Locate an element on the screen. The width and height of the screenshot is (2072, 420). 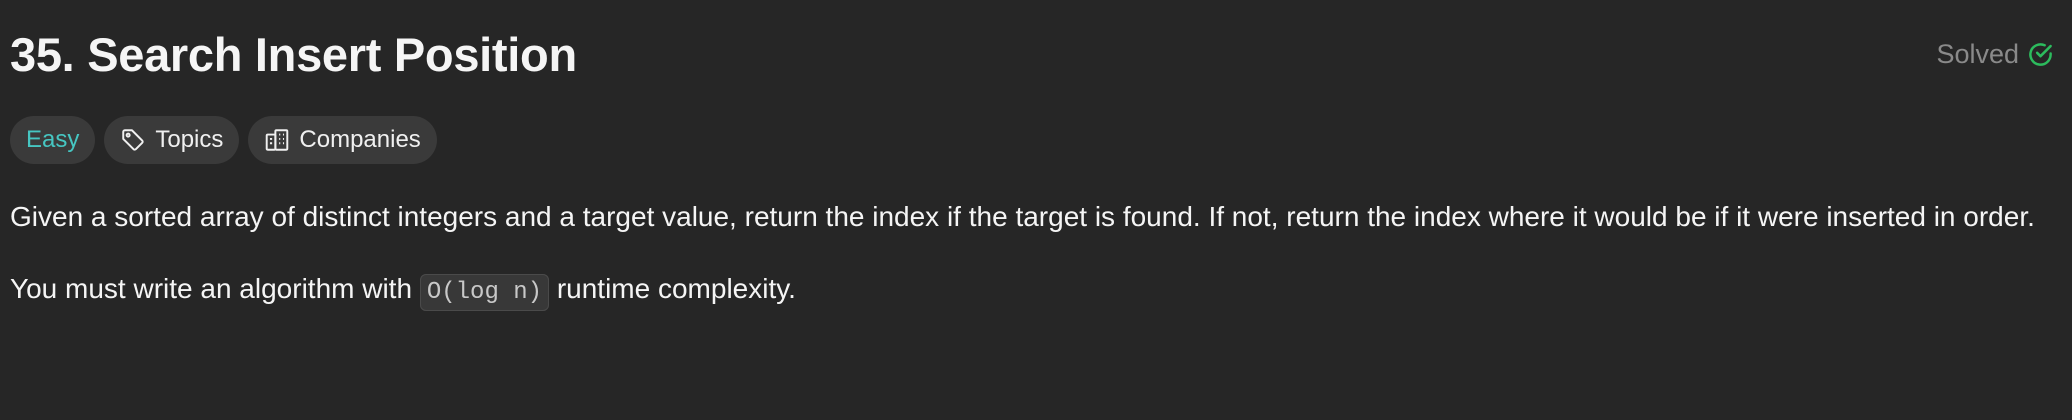
solved-status: Solved is located at coordinates (1995, 54).